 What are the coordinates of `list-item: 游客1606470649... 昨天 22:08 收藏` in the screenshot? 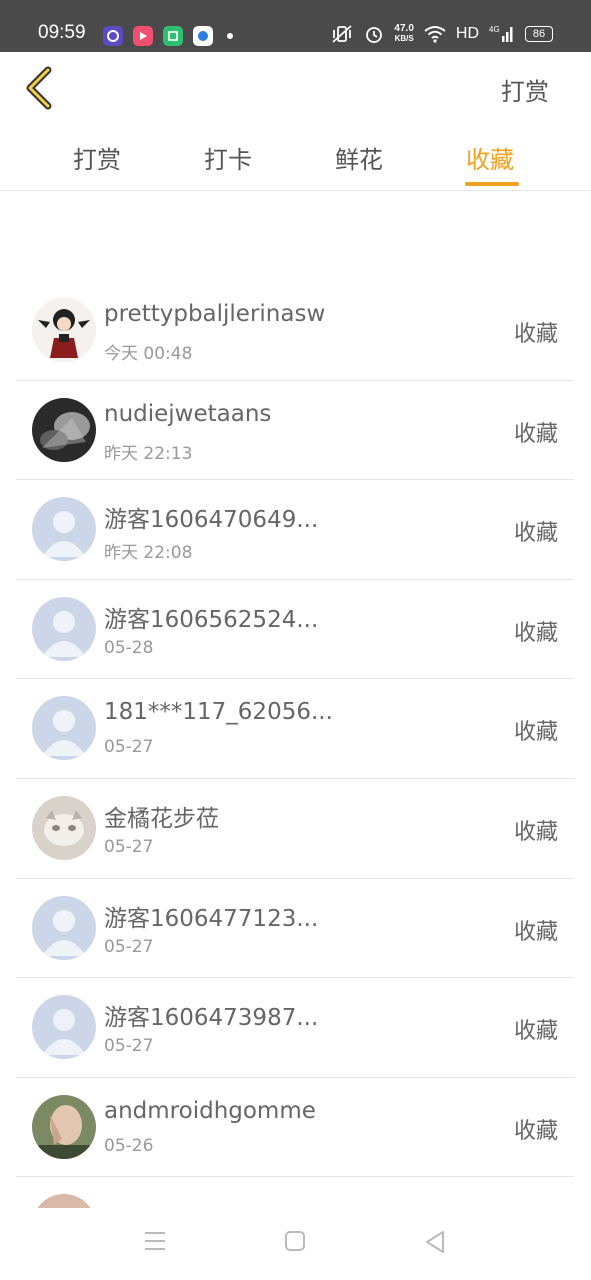 It's located at (295, 530).